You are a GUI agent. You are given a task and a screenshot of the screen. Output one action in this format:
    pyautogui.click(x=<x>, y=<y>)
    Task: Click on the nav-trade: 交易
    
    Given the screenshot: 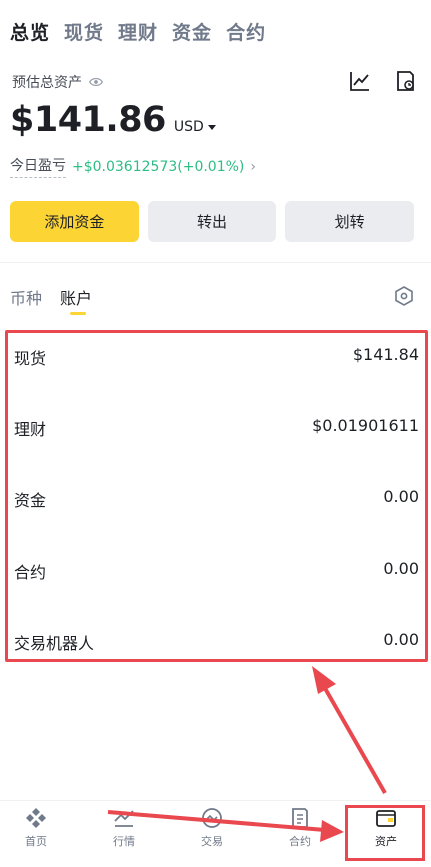 What is the action you would take?
    pyautogui.click(x=212, y=828)
    